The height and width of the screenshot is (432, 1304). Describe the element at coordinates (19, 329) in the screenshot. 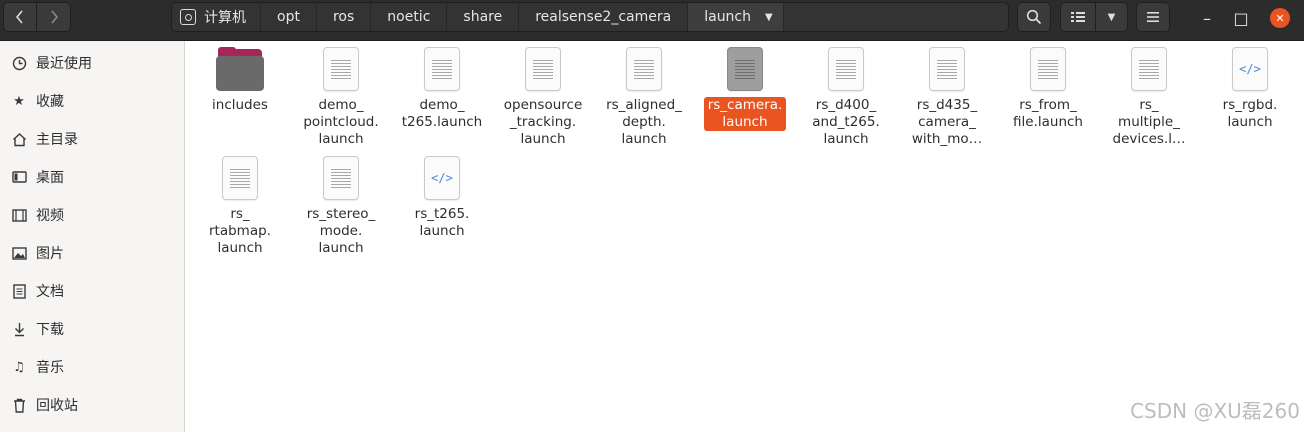

I see `download-icon` at that location.